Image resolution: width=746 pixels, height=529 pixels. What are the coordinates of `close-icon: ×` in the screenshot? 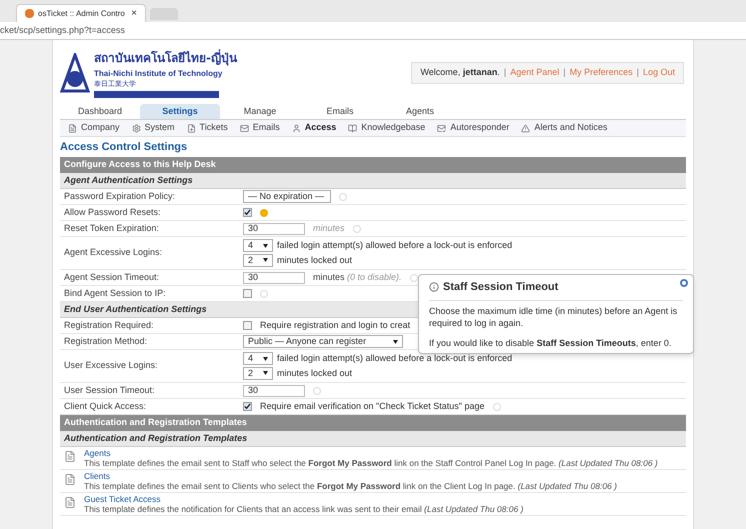 It's located at (134, 13).